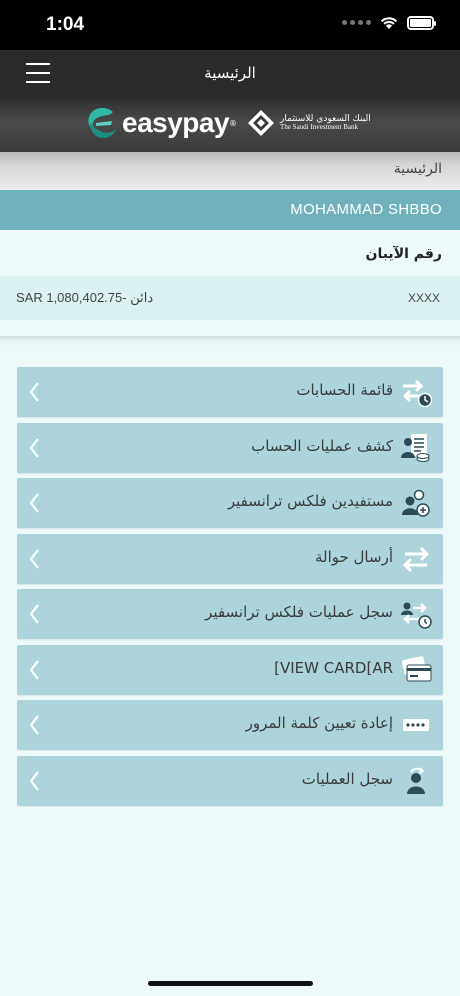 This screenshot has height=996, width=460. What do you see at coordinates (299, 612) in the screenshot?
I see `menu-item-label: سجل عمليات فلكس ترانسفير` at bounding box center [299, 612].